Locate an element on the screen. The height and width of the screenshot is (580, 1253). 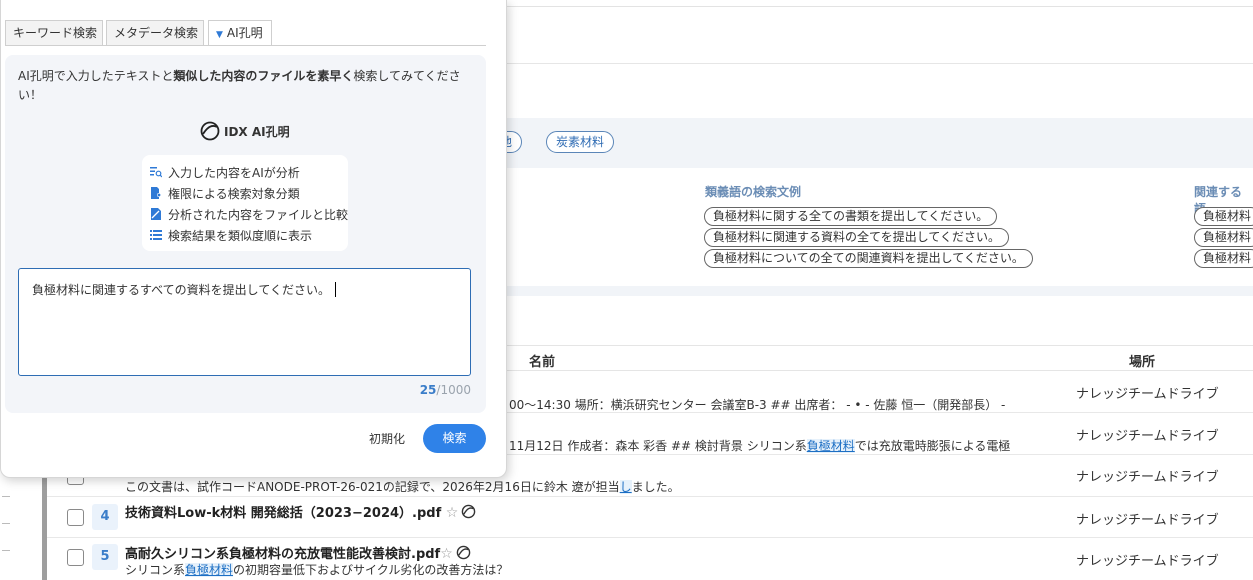
feature-item: 権限による検索対象分類 is located at coordinates (225, 193).